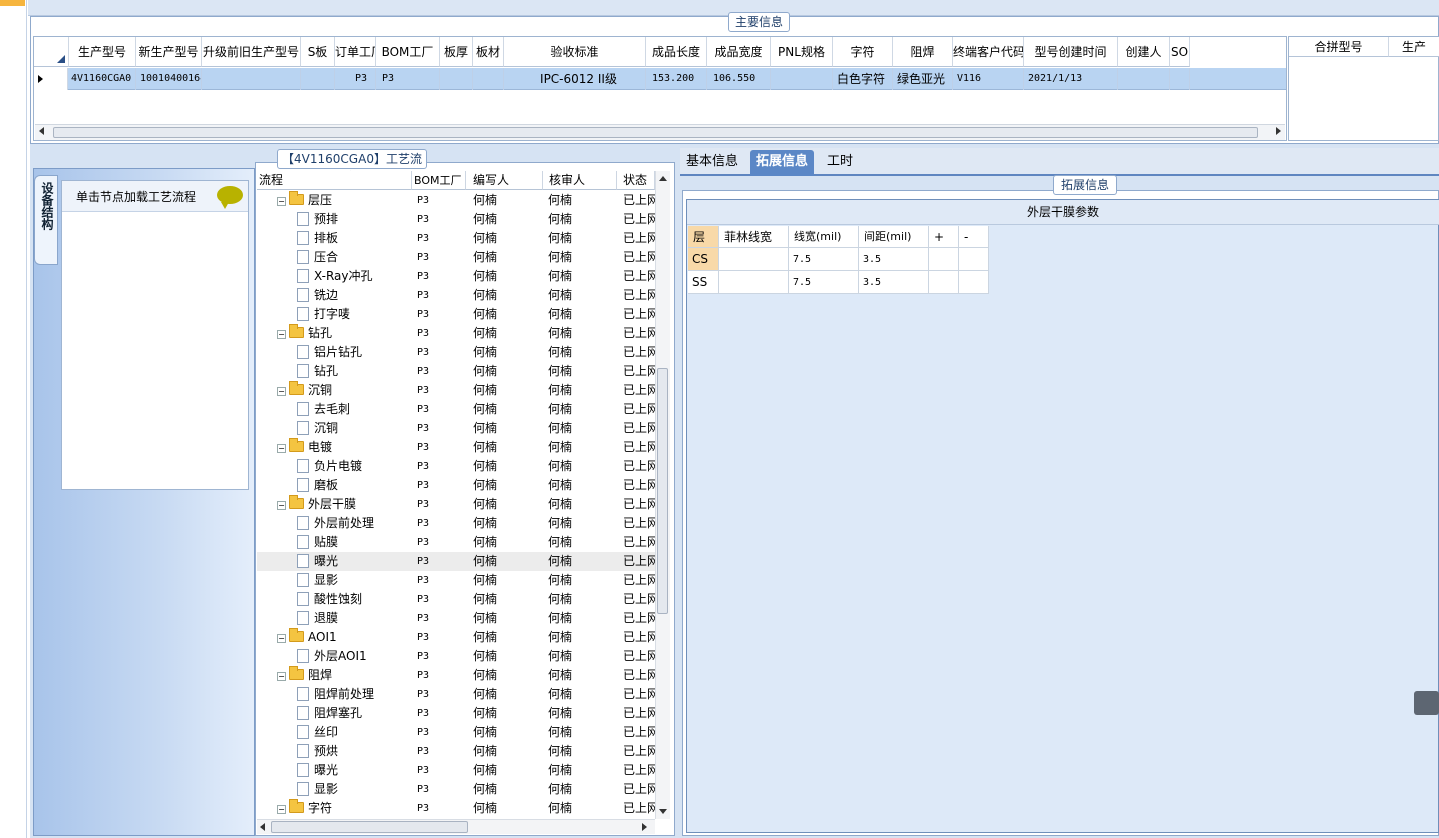  I want to click on scroll-right-arrow-icon, so click(1278, 131).